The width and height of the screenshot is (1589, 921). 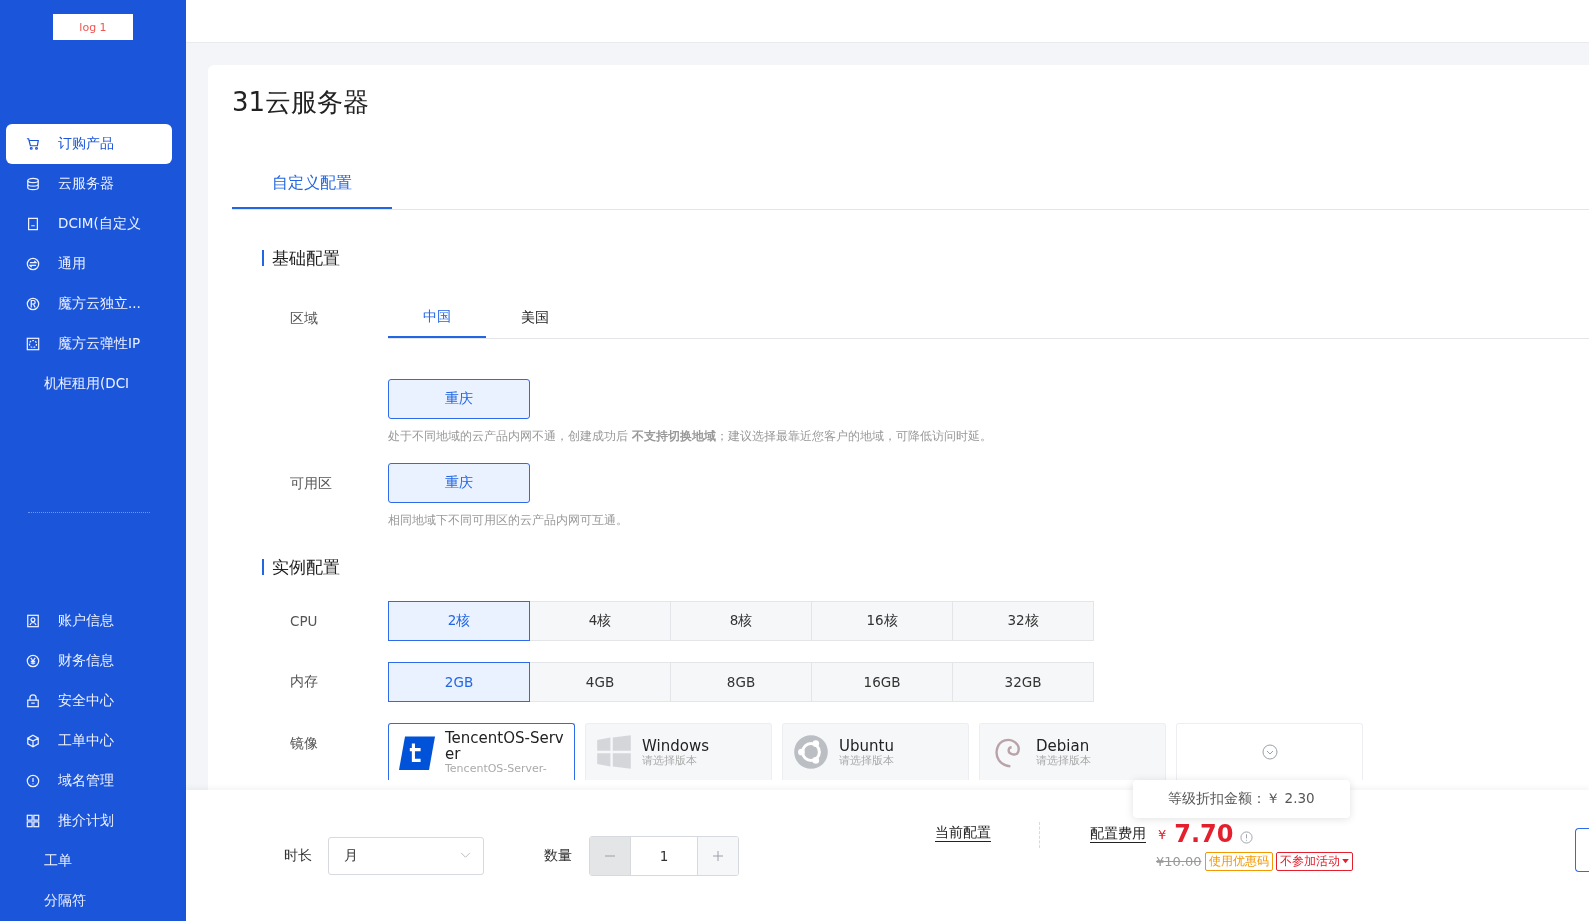 I want to click on image-option, so click(x=1269, y=751).